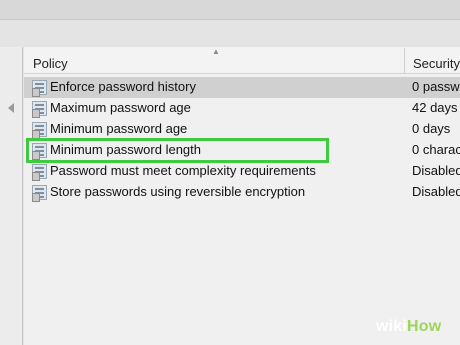  Describe the element at coordinates (431, 128) in the screenshot. I see `policy-setting: 0 days` at that location.